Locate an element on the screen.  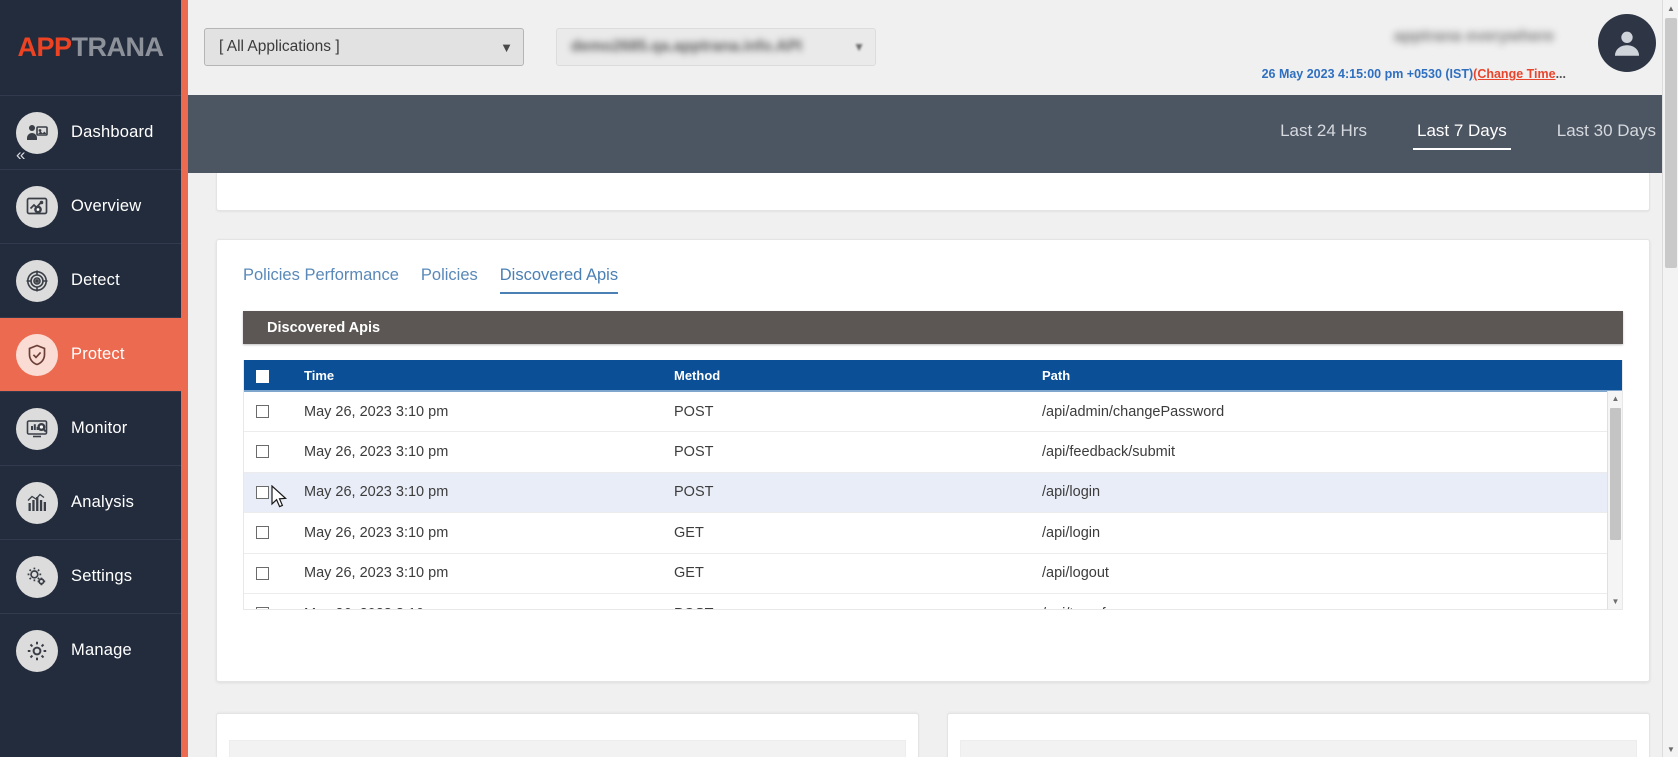
tab-policies: Policies is located at coordinates (449, 280).